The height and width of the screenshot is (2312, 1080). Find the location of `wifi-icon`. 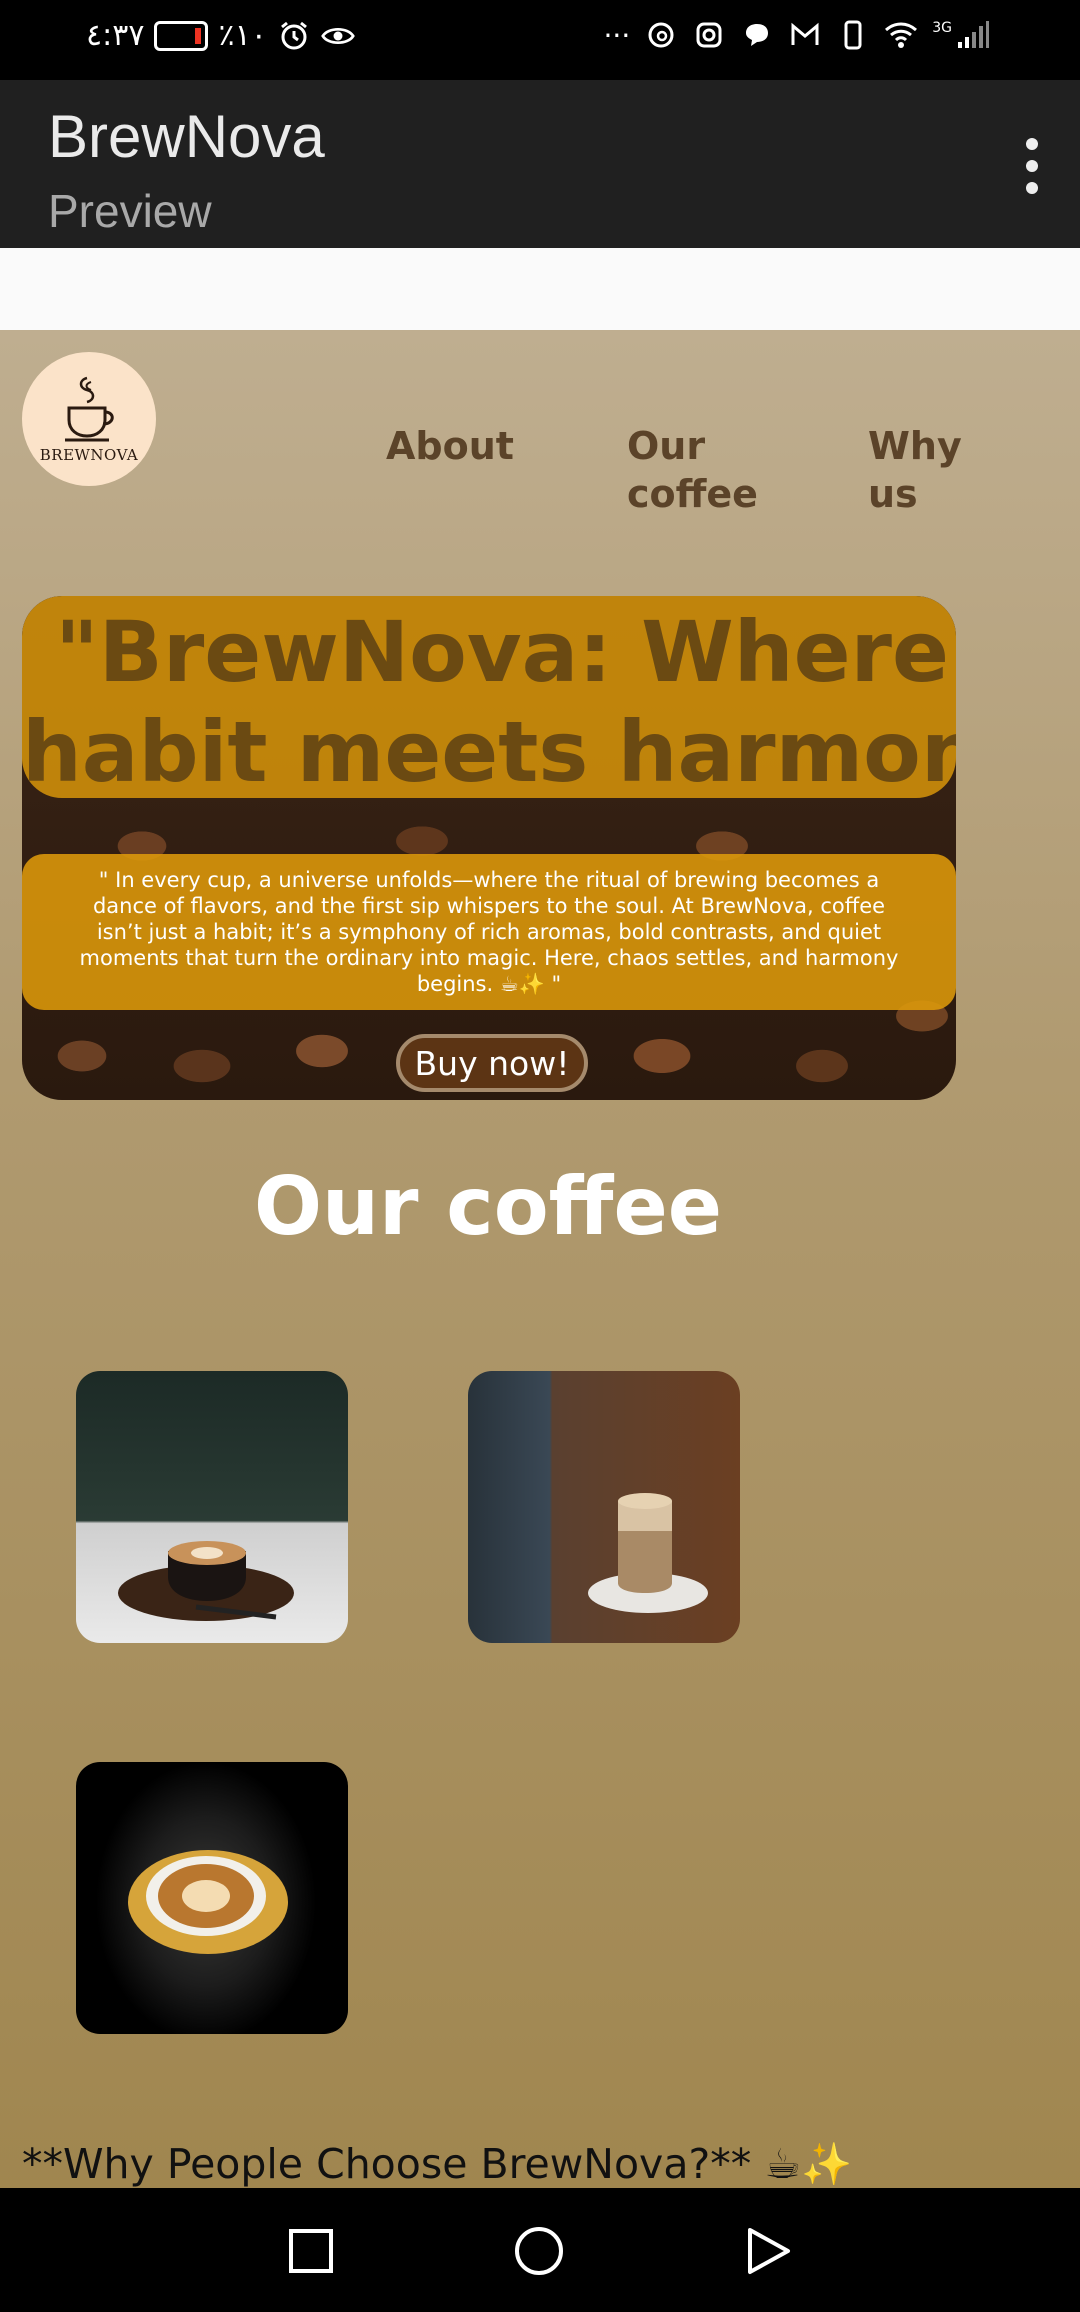

wifi-icon is located at coordinates (901, 35).